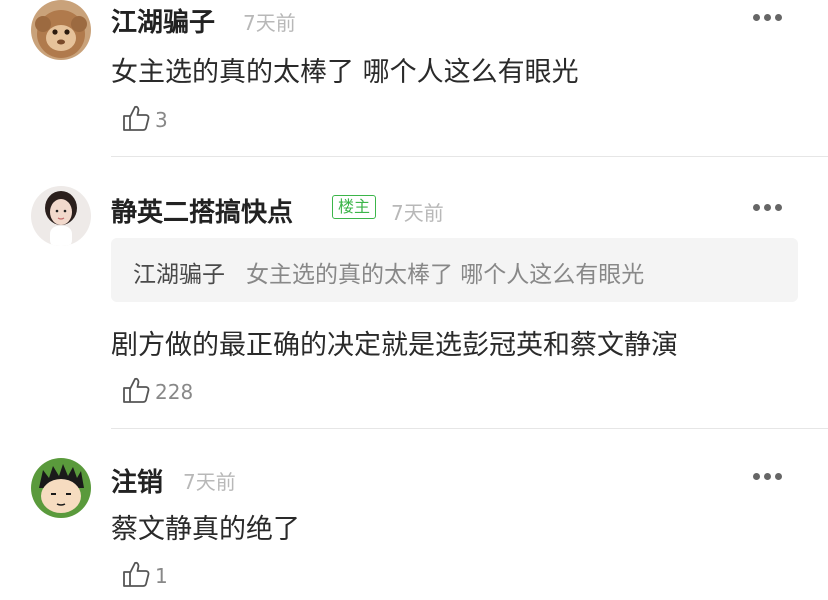  Describe the element at coordinates (445, 275) in the screenshot. I see `quoted-text: 女主选的真的太棒了 哪个人这么有眼光` at that location.